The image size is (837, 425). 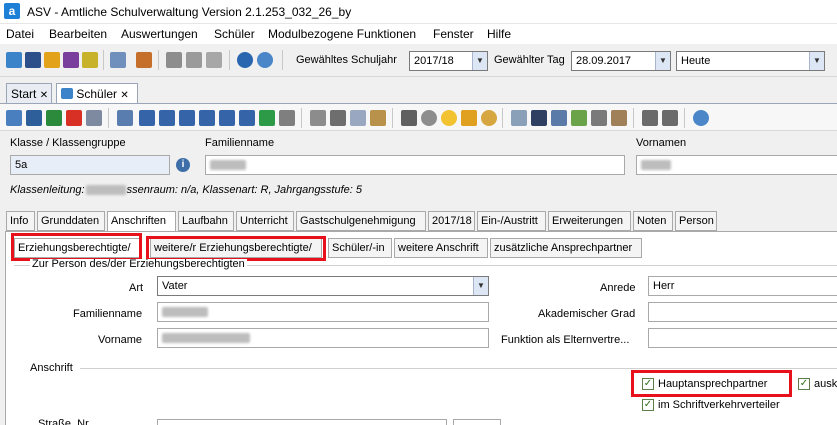 I want to click on menu-hilfe: Hilfe, so click(x=499, y=34).